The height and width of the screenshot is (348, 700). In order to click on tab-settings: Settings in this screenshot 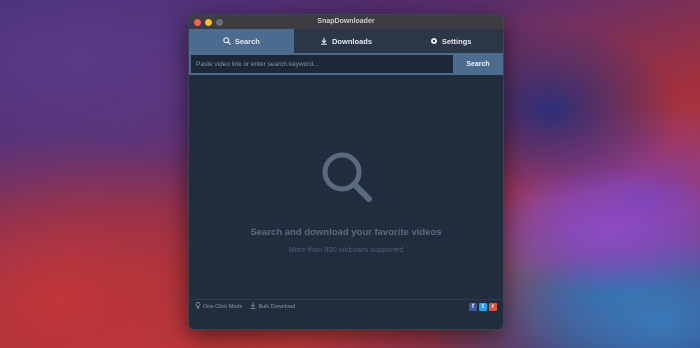, I will do `click(450, 41)`.